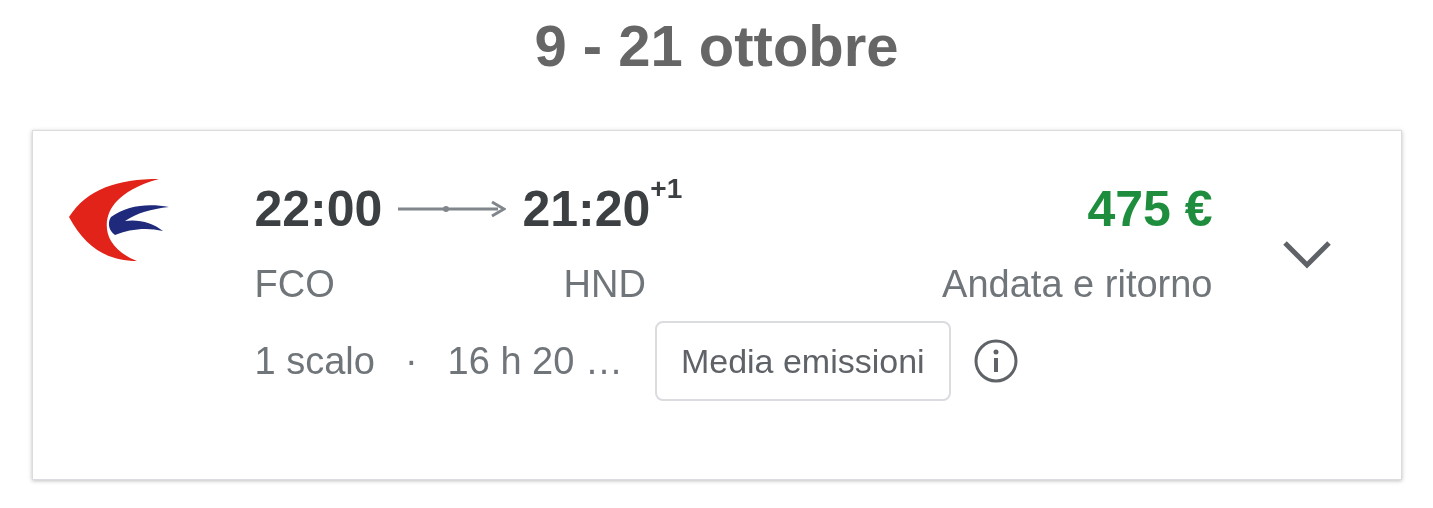 This screenshot has height=508, width=1433. What do you see at coordinates (452, 209) in the screenshot?
I see `arrow-icon` at bounding box center [452, 209].